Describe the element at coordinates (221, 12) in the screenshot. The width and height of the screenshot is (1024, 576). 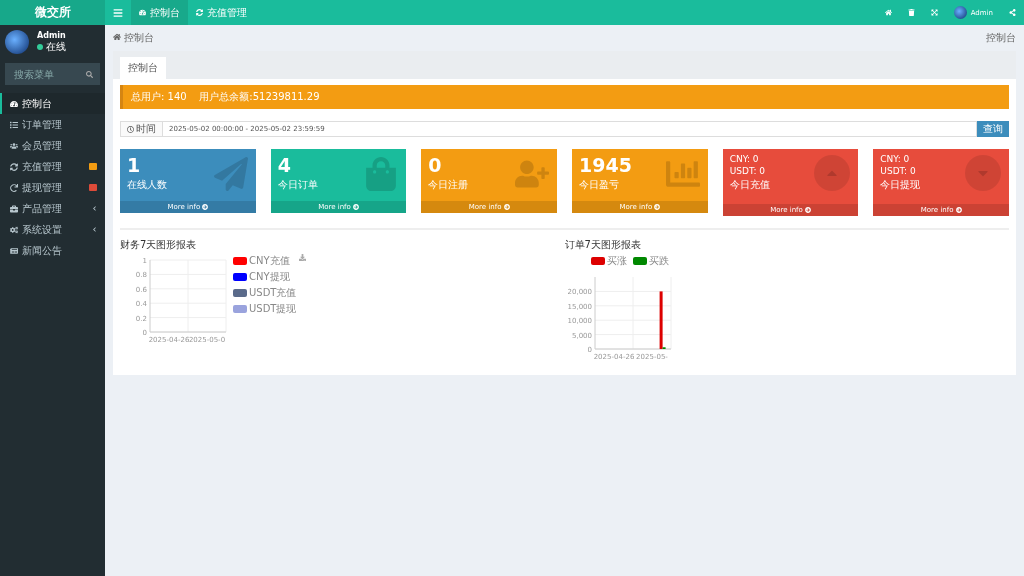
I see `top-nav-tab: 充值管理` at that location.